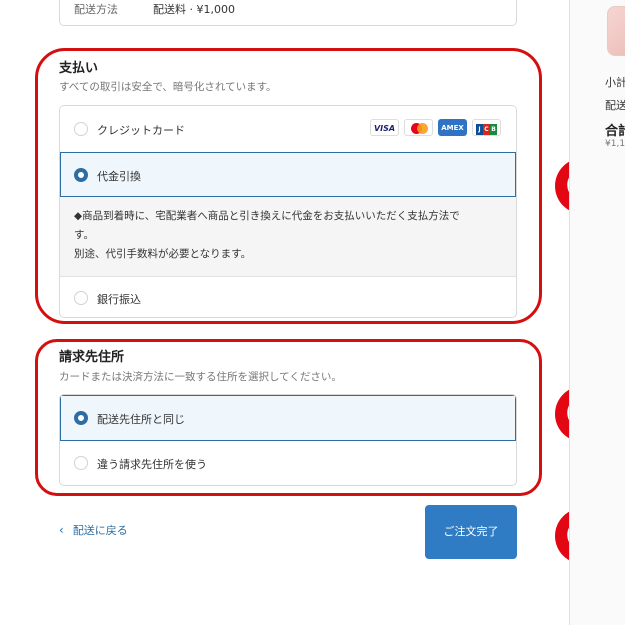  Describe the element at coordinates (597, 312) in the screenshot. I see `order-summary-sidebar: 小計 配送 合計 ¥1,1` at that location.